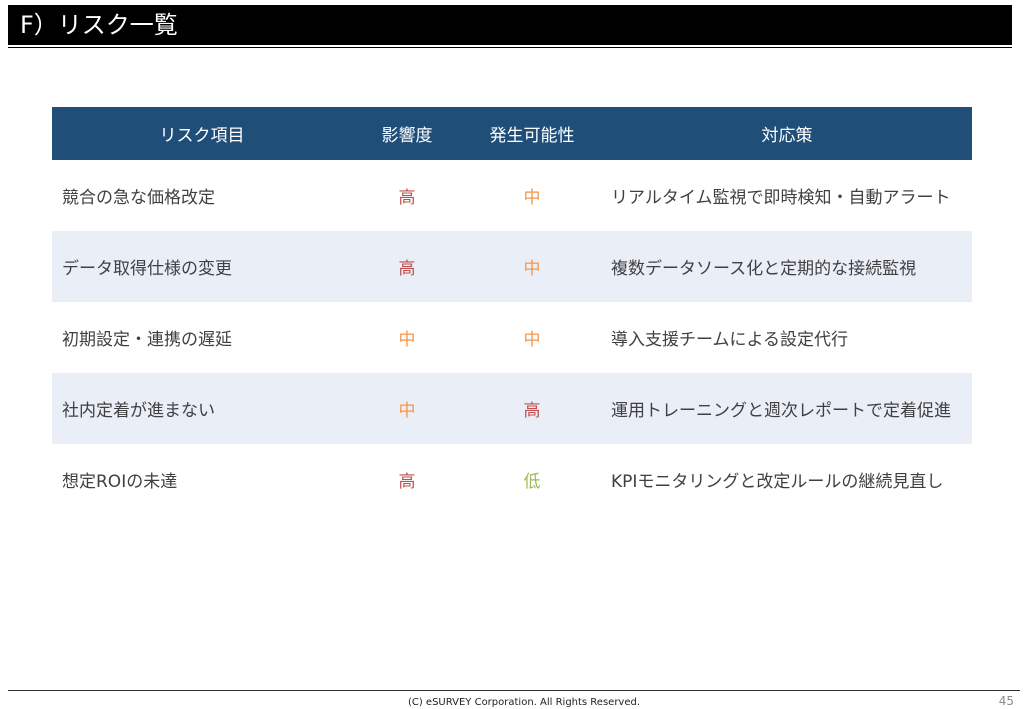  I want to click on risk-item-cell: 競合の急な価格改定, so click(138, 198).